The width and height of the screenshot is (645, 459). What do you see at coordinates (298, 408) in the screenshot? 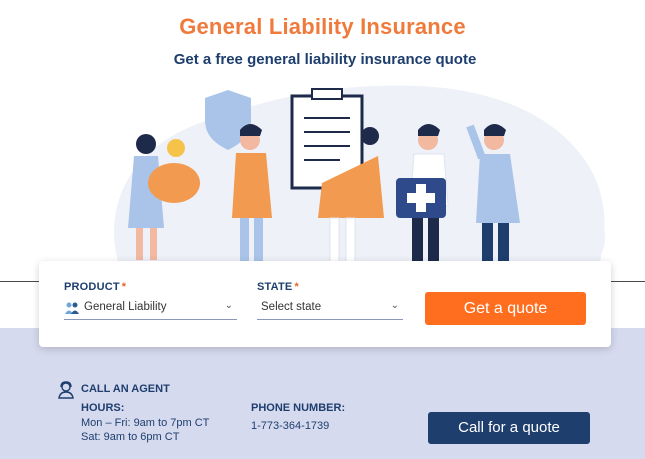
I see `phone-label: PHONE NUMBER:` at bounding box center [298, 408].